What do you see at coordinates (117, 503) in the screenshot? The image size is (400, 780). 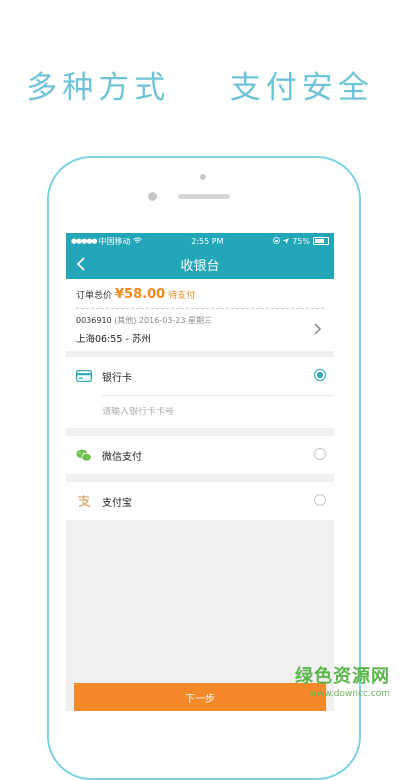 I see `alipay-label: 支付宝` at bounding box center [117, 503].